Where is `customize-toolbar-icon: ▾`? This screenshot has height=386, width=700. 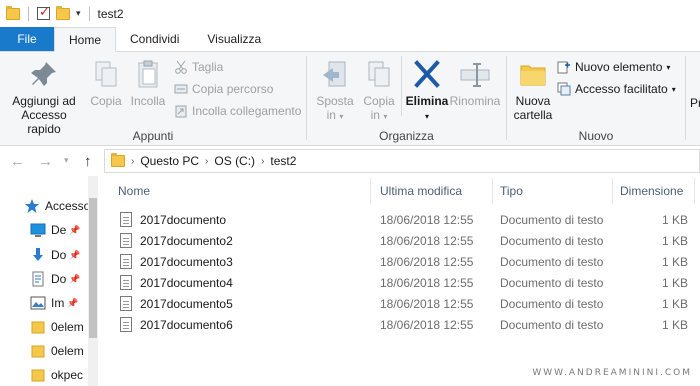 customize-toolbar-icon: ▾ is located at coordinates (78, 13).